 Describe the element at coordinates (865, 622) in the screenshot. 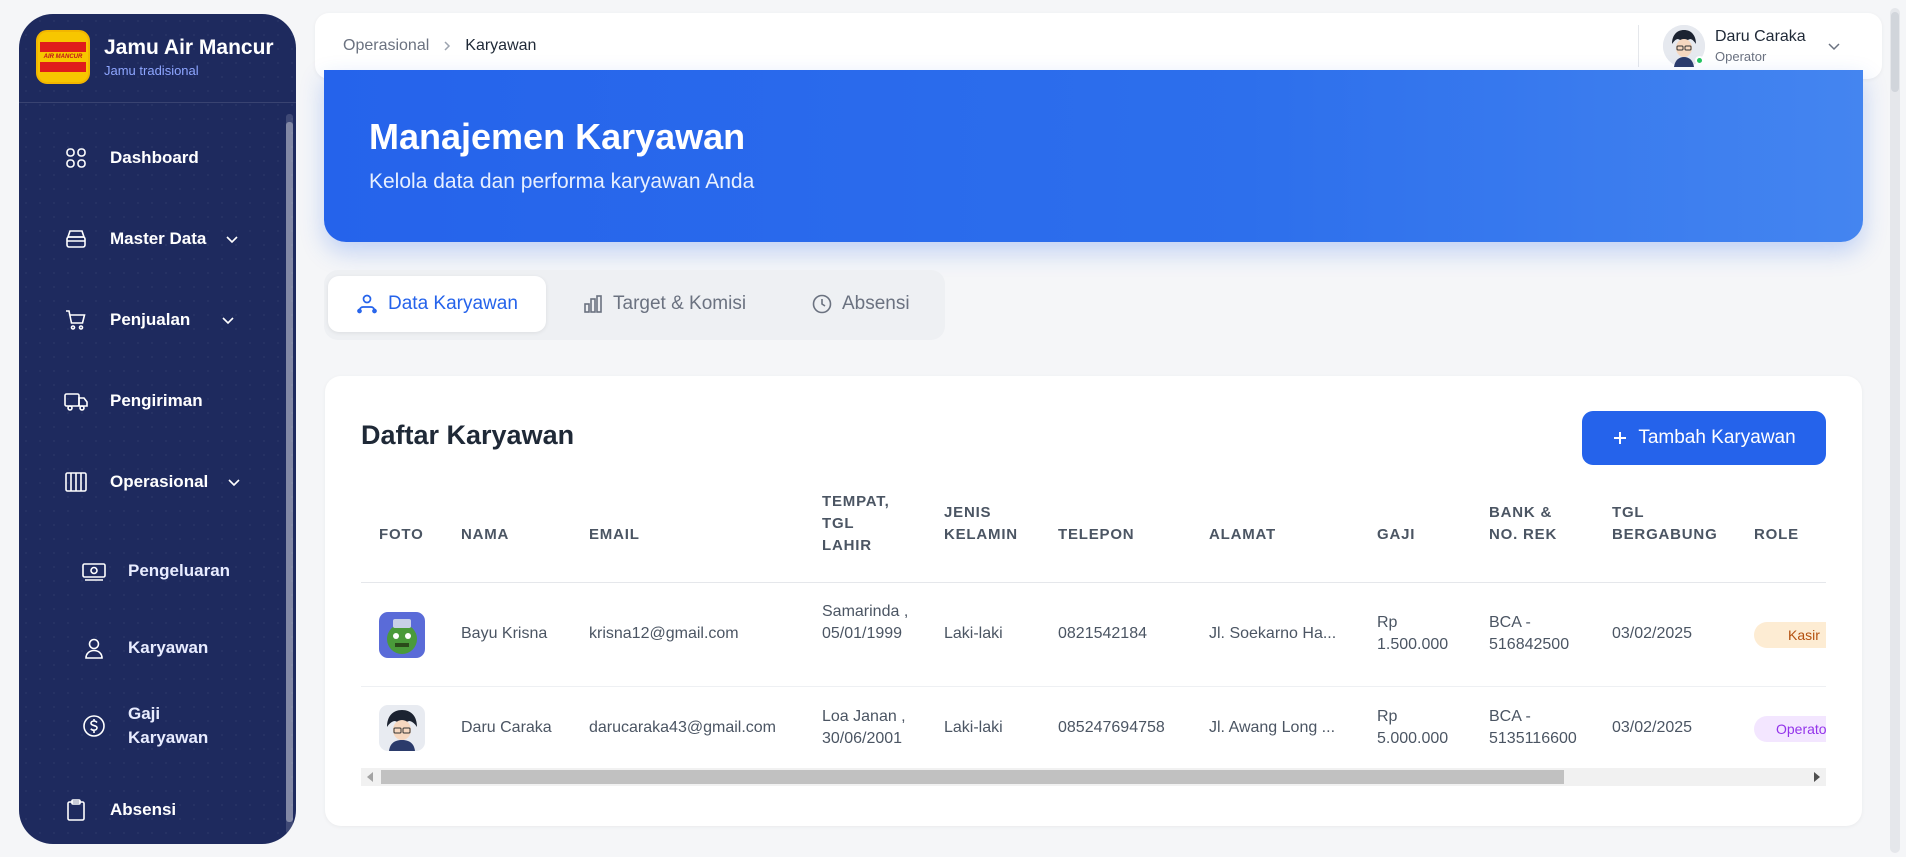

I see `cell-ttl: Samarinda , 05/01/1999` at that location.